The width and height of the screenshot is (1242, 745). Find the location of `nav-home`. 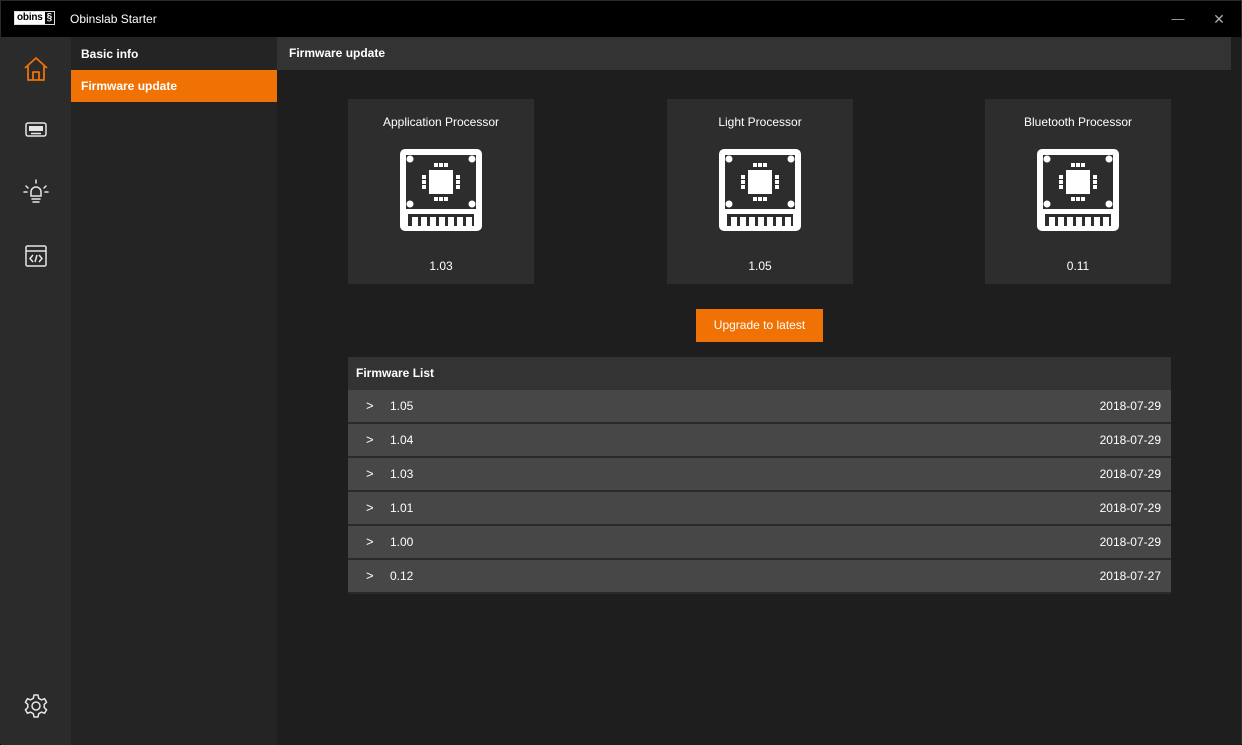

nav-home is located at coordinates (36, 69).